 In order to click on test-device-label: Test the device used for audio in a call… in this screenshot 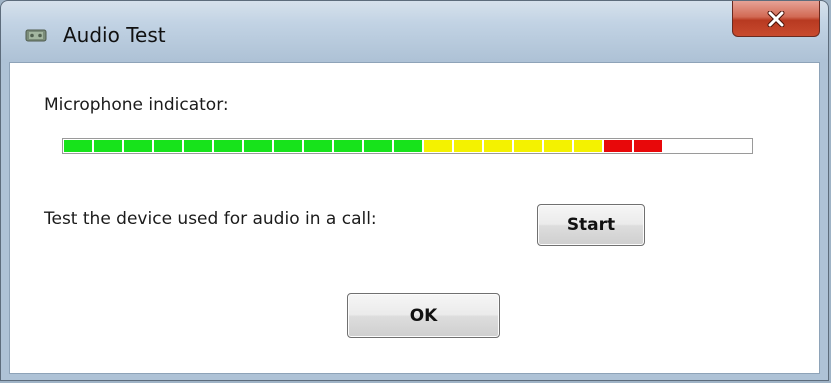, I will do `click(210, 219)`.